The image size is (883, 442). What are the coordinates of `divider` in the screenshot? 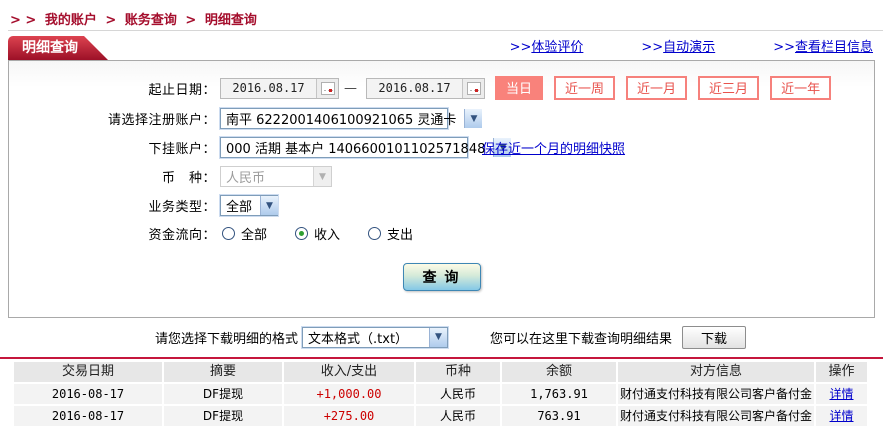 It's located at (445, 30).